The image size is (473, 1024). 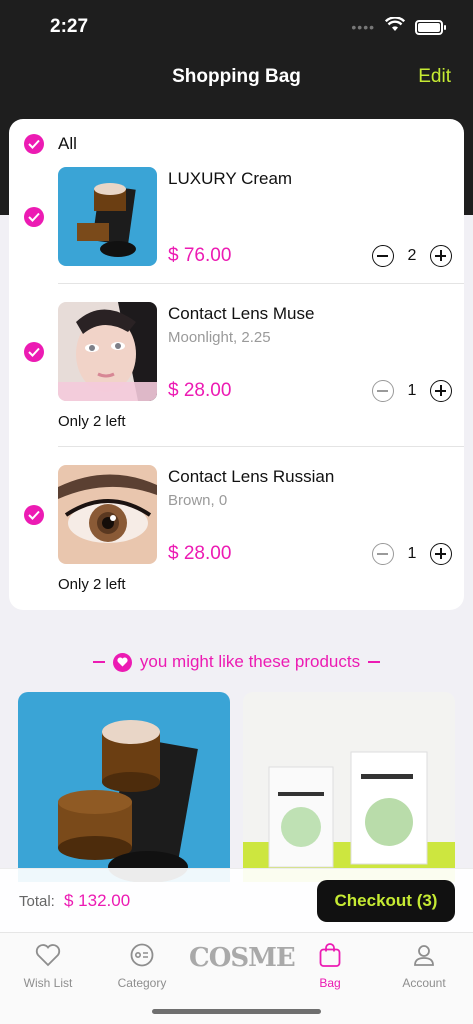 What do you see at coordinates (37, 901) in the screenshot?
I see `total-label: Total:` at bounding box center [37, 901].